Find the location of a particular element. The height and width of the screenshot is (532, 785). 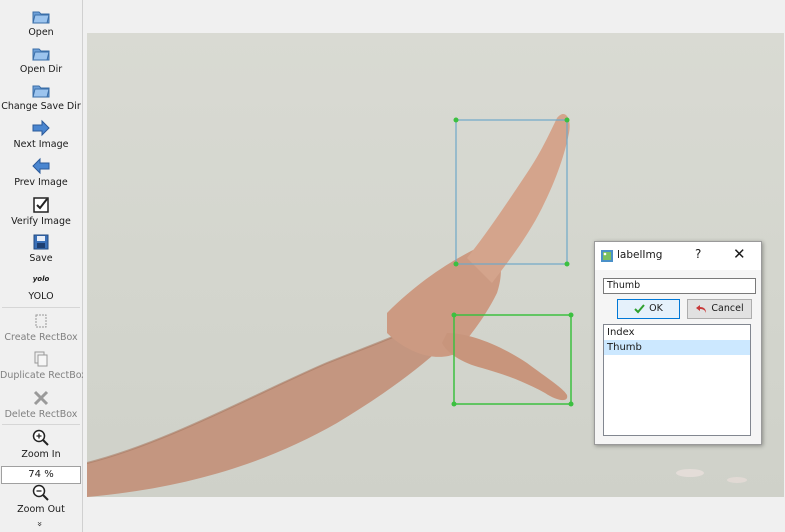

open-button: Open is located at coordinates (41, 22).